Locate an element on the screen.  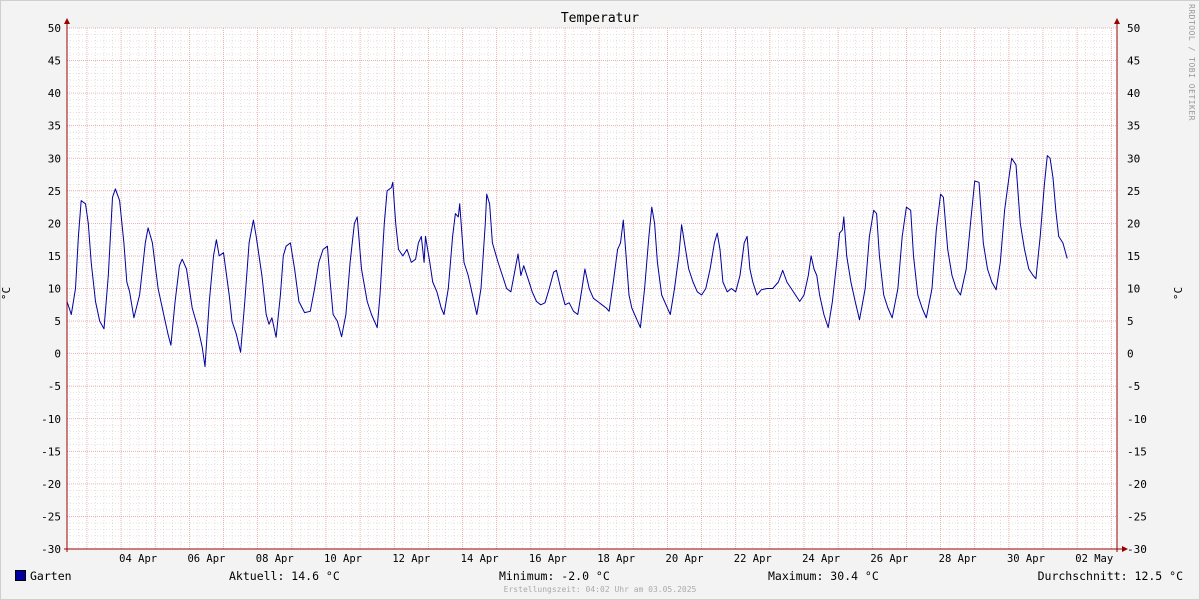
y-tick-label-right: 20 is located at coordinates (1133, 223).